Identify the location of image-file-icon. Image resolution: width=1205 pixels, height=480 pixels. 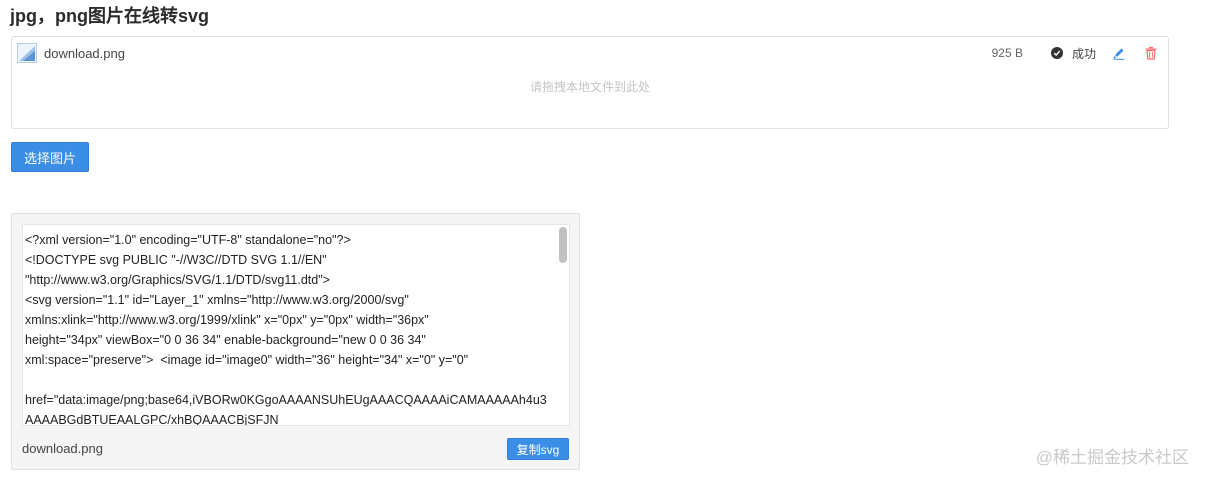
(27, 53).